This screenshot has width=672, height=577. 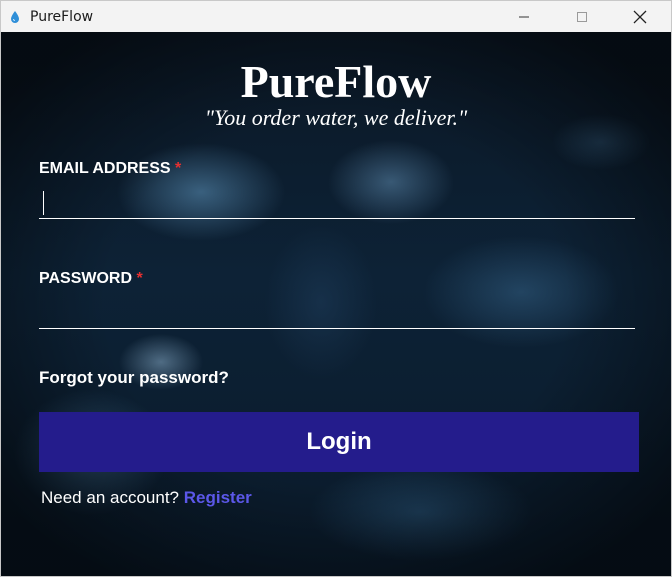 What do you see at coordinates (178, 168) in the screenshot?
I see `email-required-mark: *` at bounding box center [178, 168].